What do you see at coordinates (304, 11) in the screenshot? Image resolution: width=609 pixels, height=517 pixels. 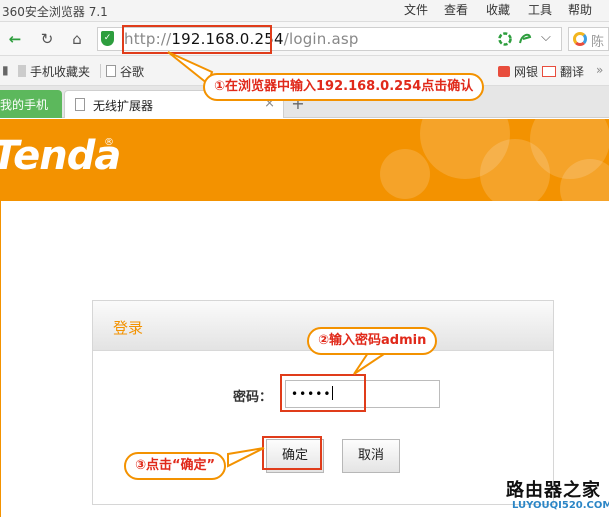 I see `title-bar: 360安全浏览器 7.1 文件 查看 收藏 工具 帮助` at bounding box center [304, 11].